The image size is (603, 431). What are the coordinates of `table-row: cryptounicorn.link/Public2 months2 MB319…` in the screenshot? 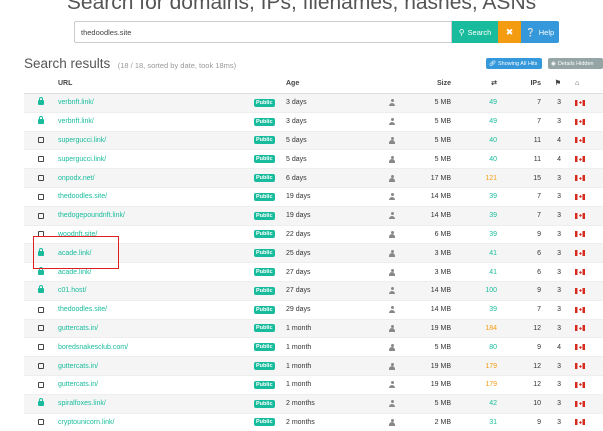 It's located at (313, 422).